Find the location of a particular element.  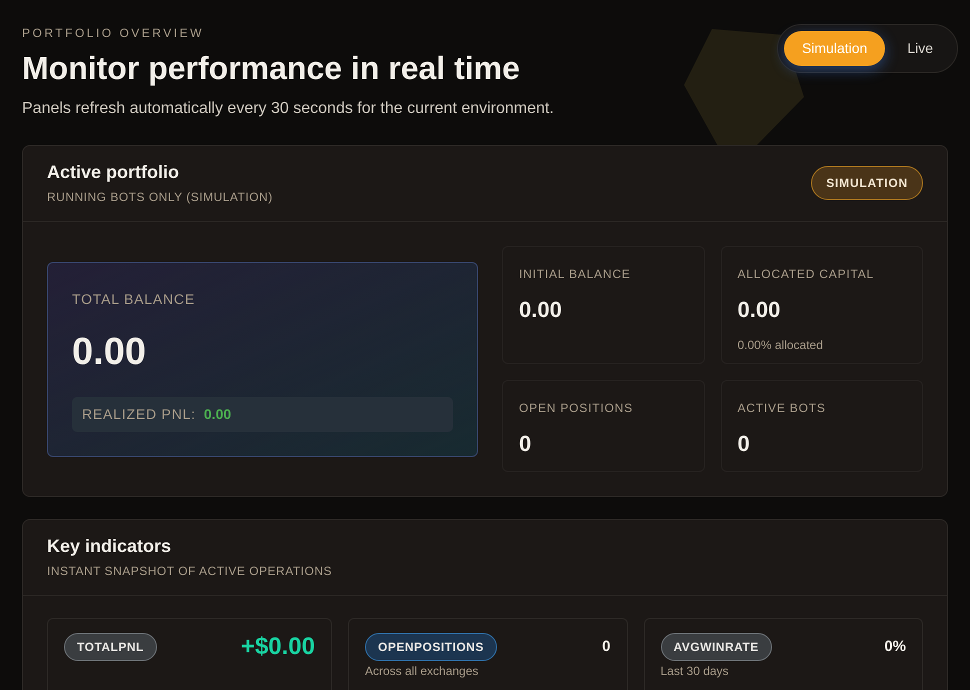

indicator-value: +$0.00 is located at coordinates (277, 647).